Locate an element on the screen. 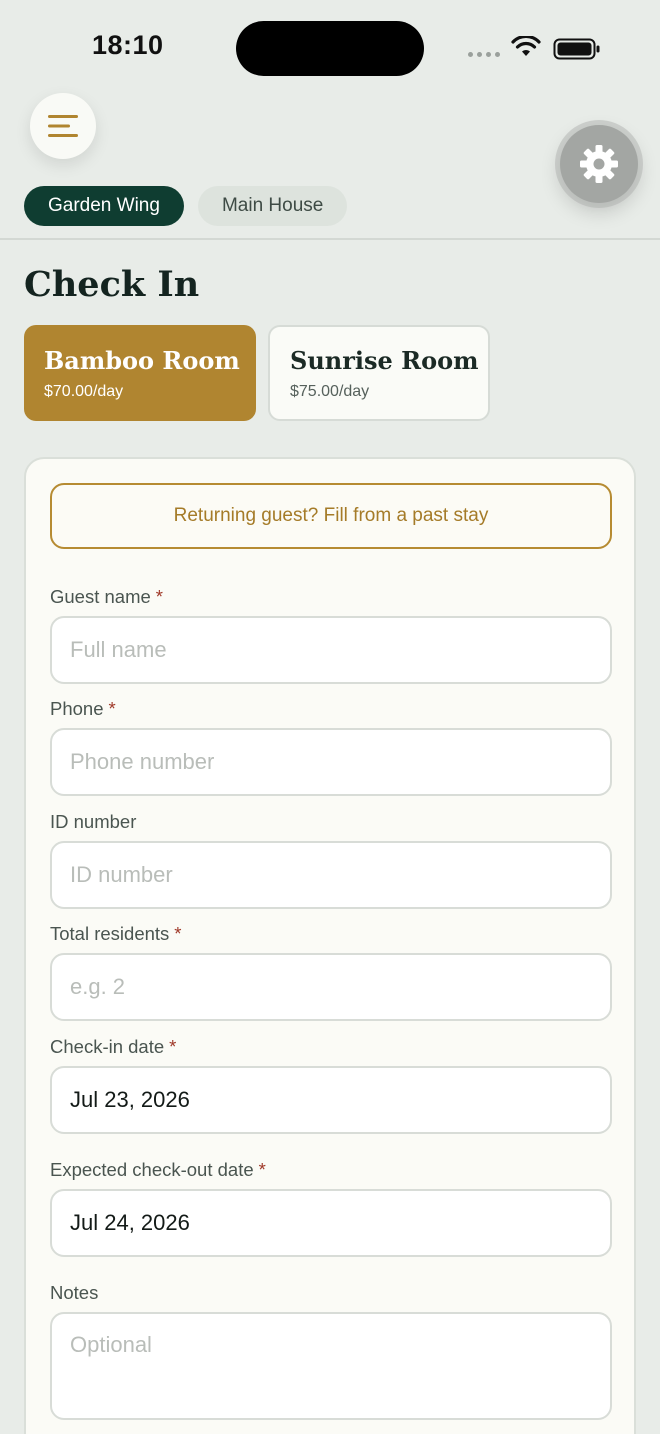 This screenshot has height=1434, width=660. room-name: Bamboo Room is located at coordinates (142, 360).